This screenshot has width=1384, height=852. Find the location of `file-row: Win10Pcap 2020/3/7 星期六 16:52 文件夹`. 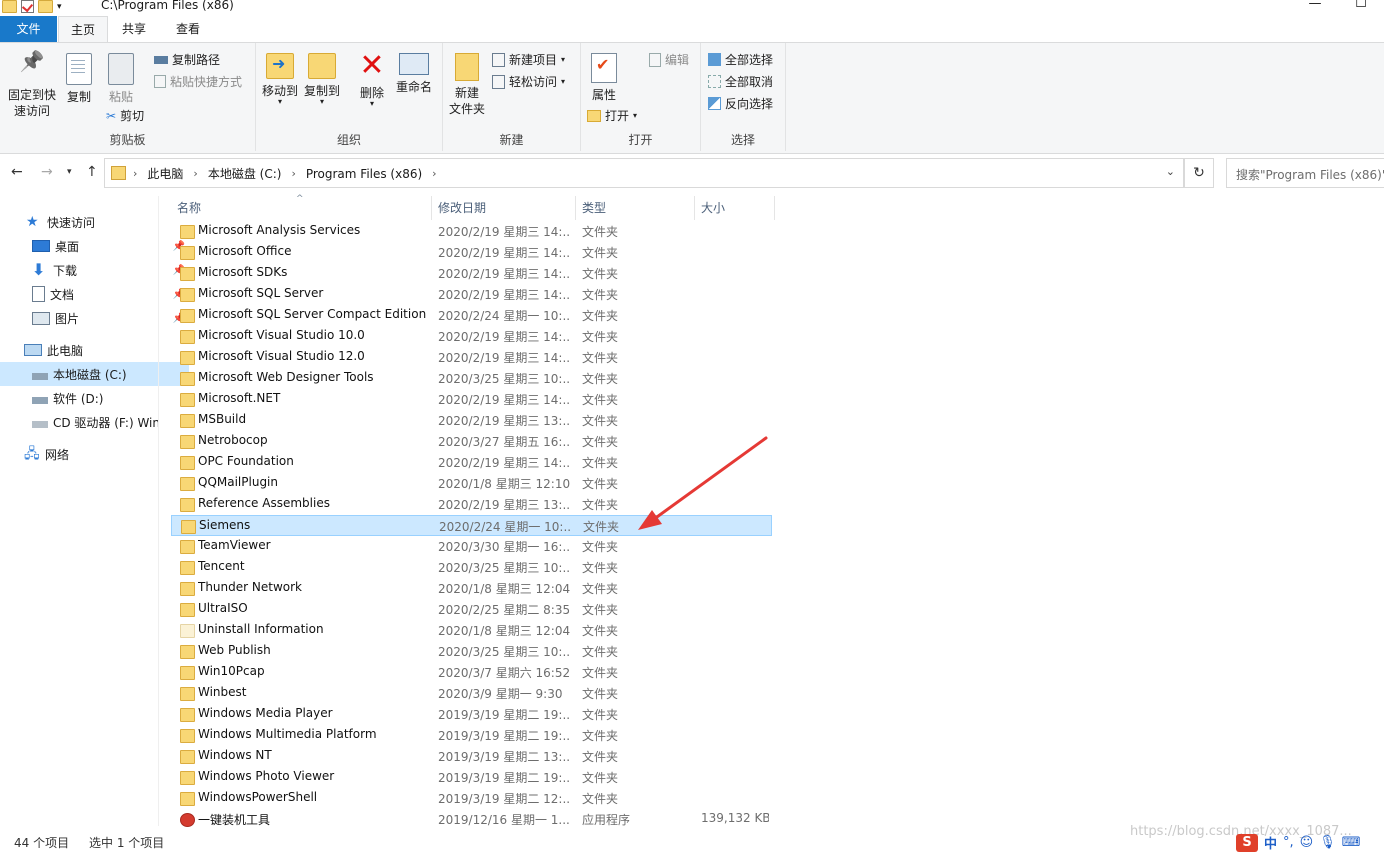

file-row: Win10Pcap 2020/3/7 星期六 16:52 文件夹 is located at coordinates (471, 672).